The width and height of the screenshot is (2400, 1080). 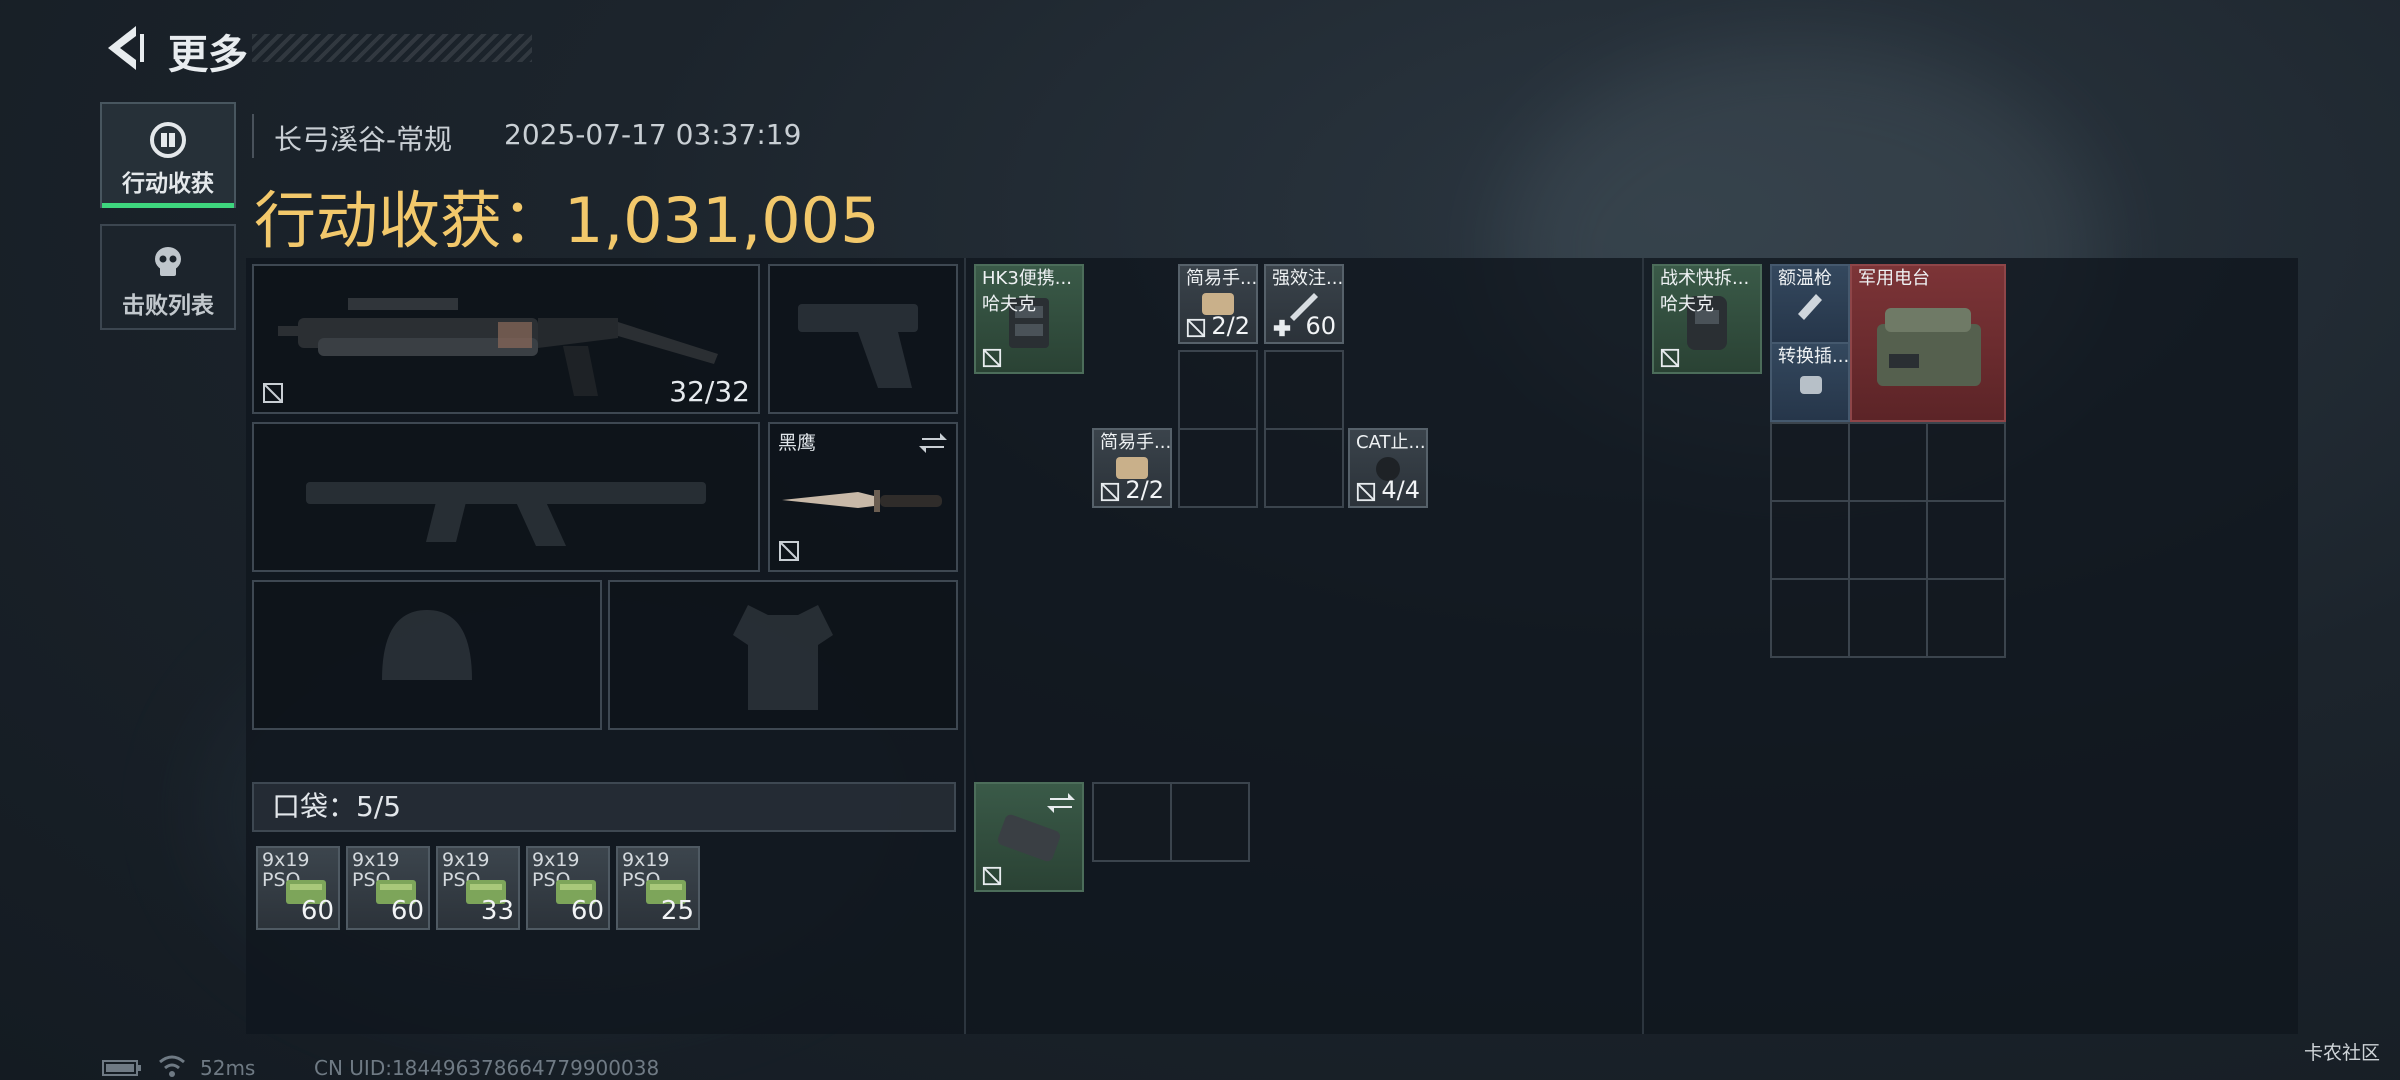 I want to click on skull-icon, so click(x=168, y=261).